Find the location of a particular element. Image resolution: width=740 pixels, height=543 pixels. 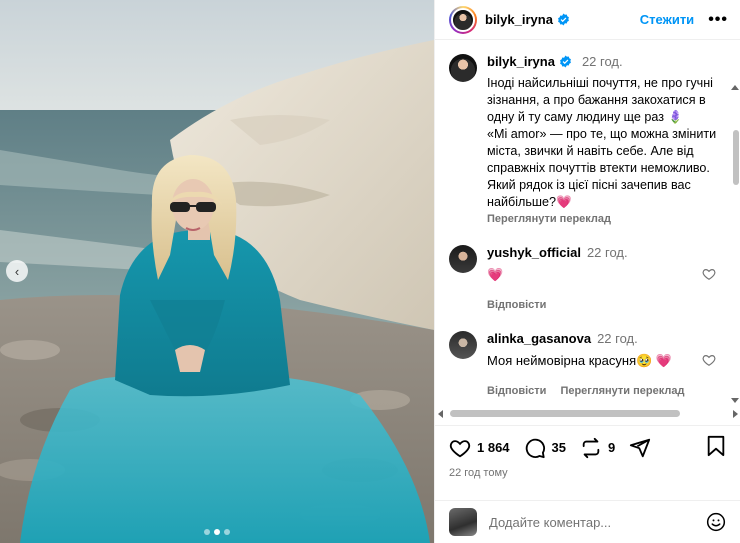

repost-button: 9 is located at coordinates (597, 448).